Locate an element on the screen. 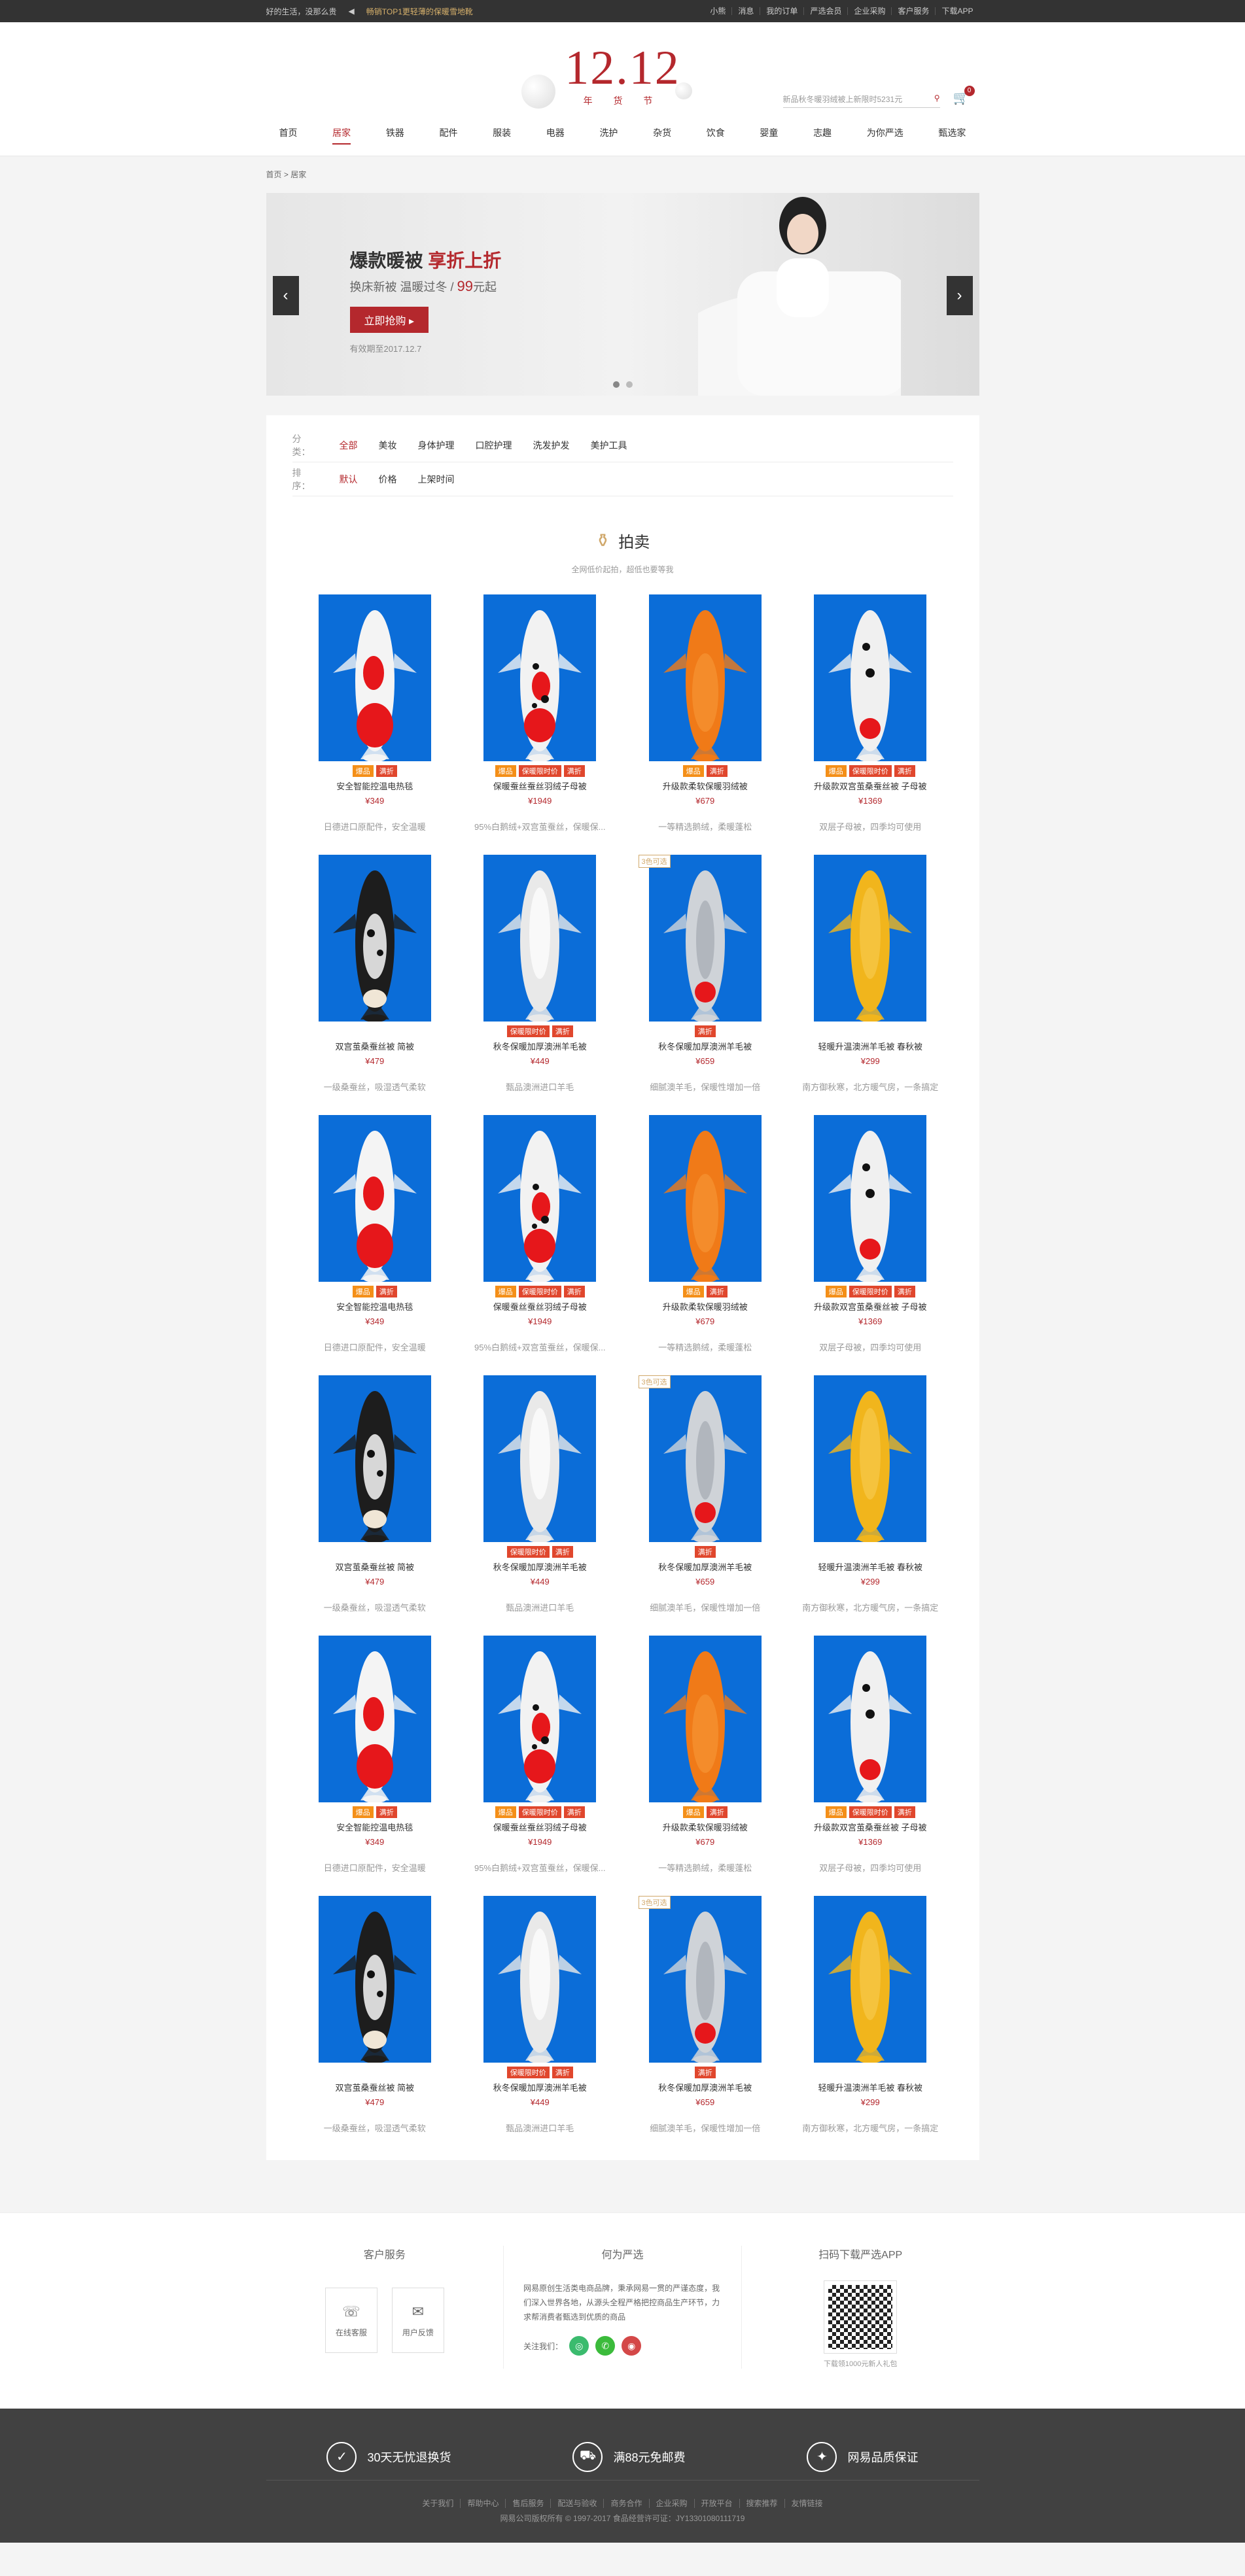  product-card: 双宫茧桑蚕丝被 简被 ¥479 一级桑蚕丝，吸湿透气柔软 is located at coordinates (375, 1494).